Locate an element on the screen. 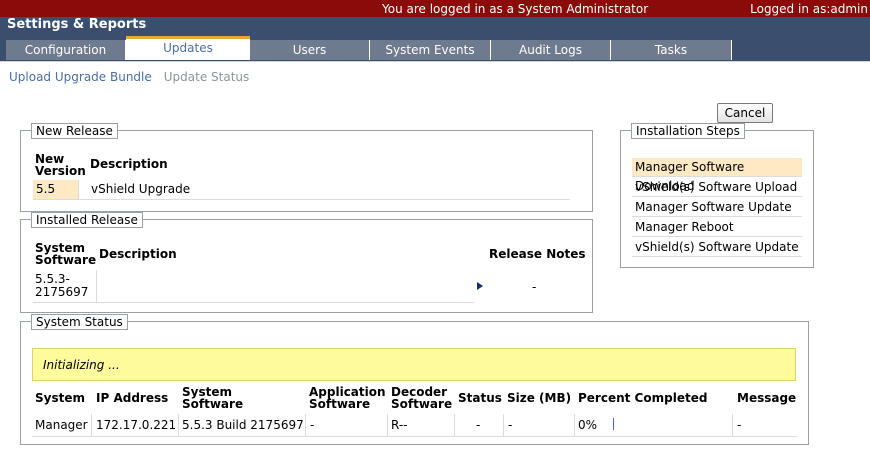 This screenshot has width=870, height=460. sub-navigation: Upload Upgrade Bundle Update Status is located at coordinates (129, 77).